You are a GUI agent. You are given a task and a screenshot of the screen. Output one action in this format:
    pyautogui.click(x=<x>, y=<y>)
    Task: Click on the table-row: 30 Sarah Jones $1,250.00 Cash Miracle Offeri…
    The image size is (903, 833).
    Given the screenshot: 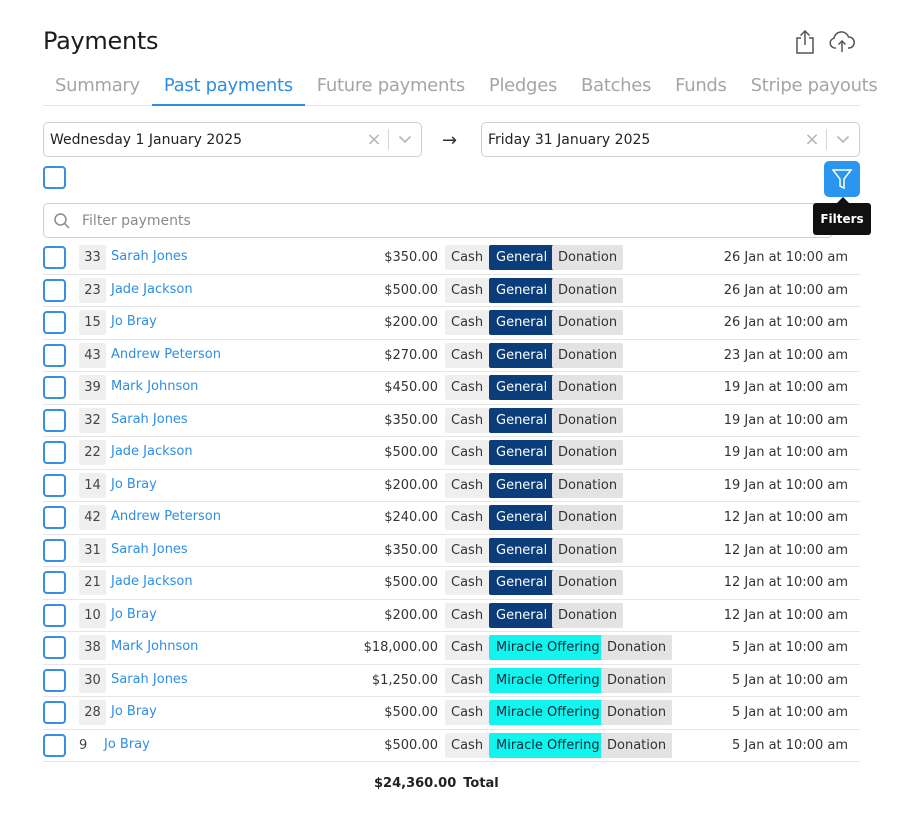 What is the action you would take?
    pyautogui.click(x=451, y=681)
    